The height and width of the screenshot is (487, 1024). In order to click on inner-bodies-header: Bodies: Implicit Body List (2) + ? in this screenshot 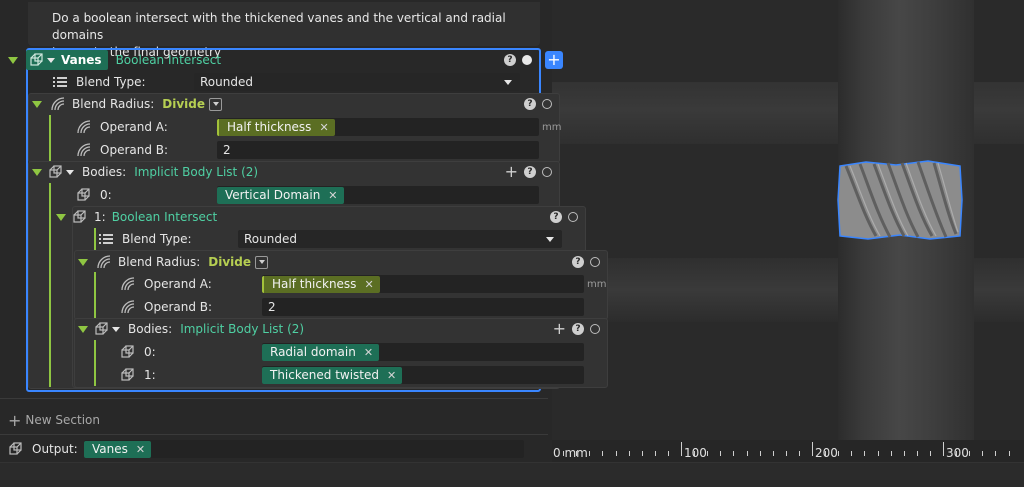, I will do `click(341, 329)`.